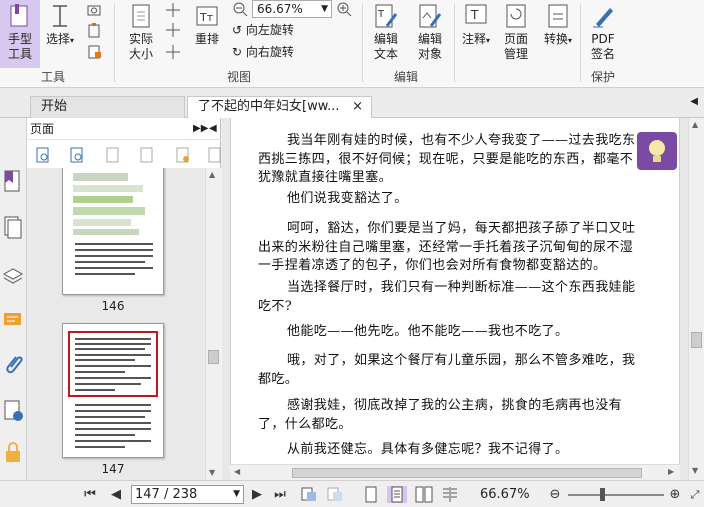 This screenshot has height=507, width=704. Describe the element at coordinates (292, 9) in the screenshot. I see `zoom-select: 66.67% ▼` at that location.